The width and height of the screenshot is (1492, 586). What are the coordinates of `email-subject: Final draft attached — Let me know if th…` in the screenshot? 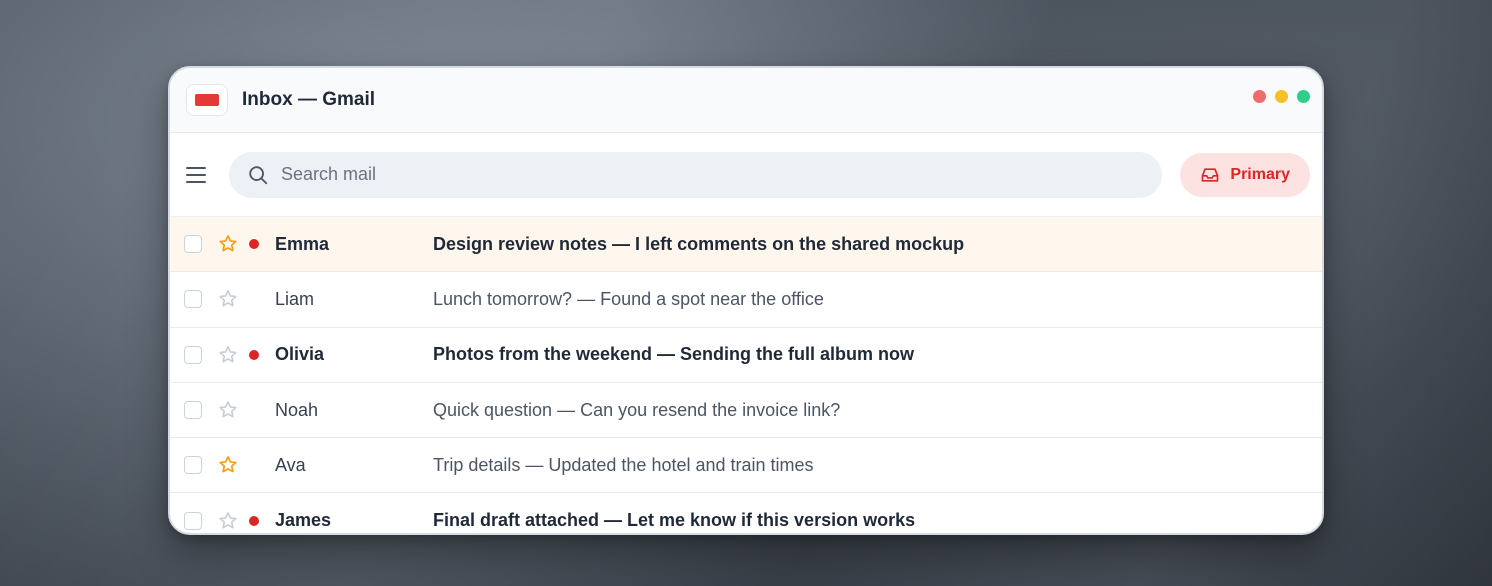 It's located at (674, 520).